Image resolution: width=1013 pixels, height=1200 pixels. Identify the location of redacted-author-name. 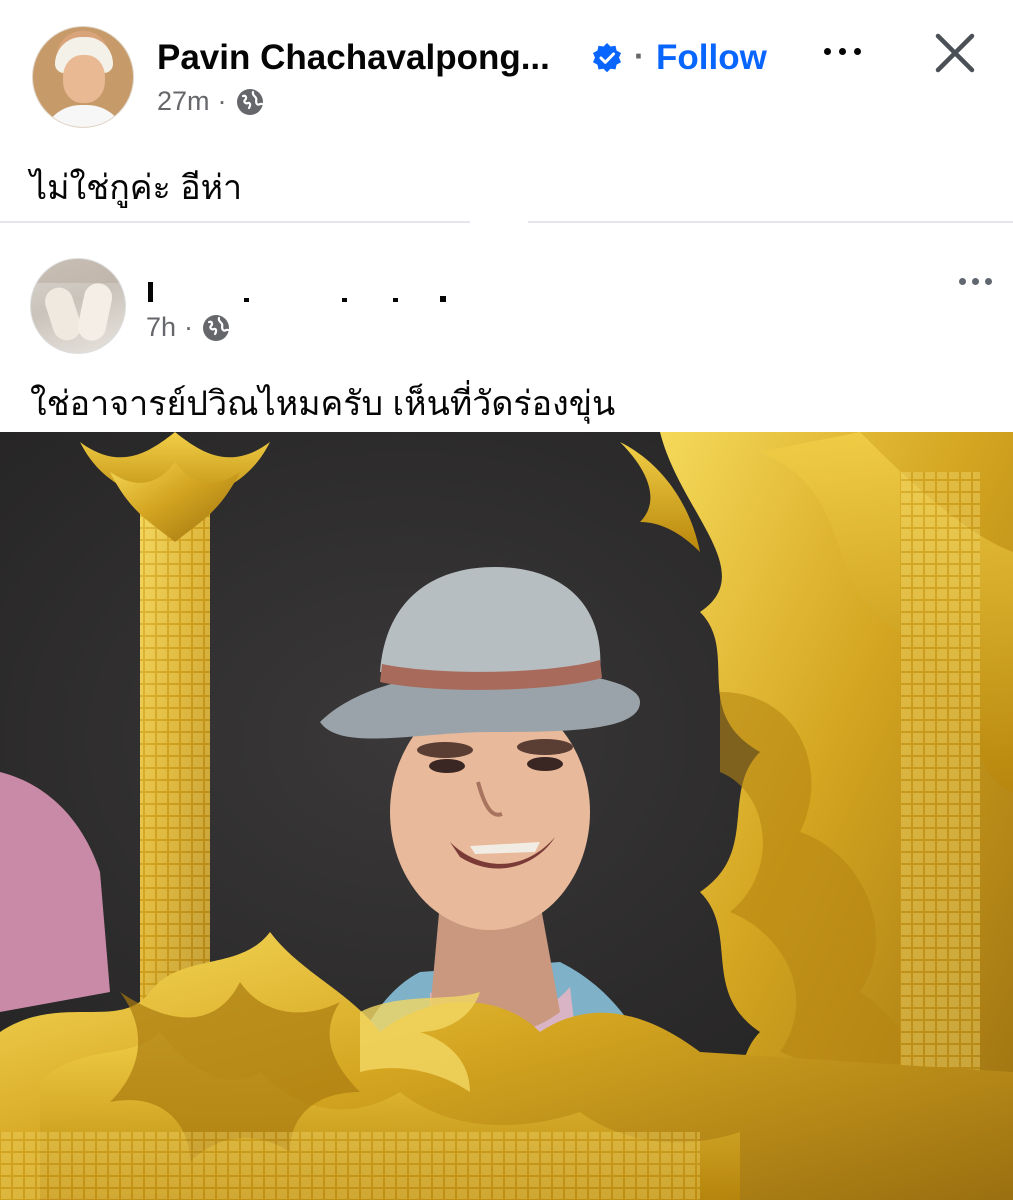
(313, 291).